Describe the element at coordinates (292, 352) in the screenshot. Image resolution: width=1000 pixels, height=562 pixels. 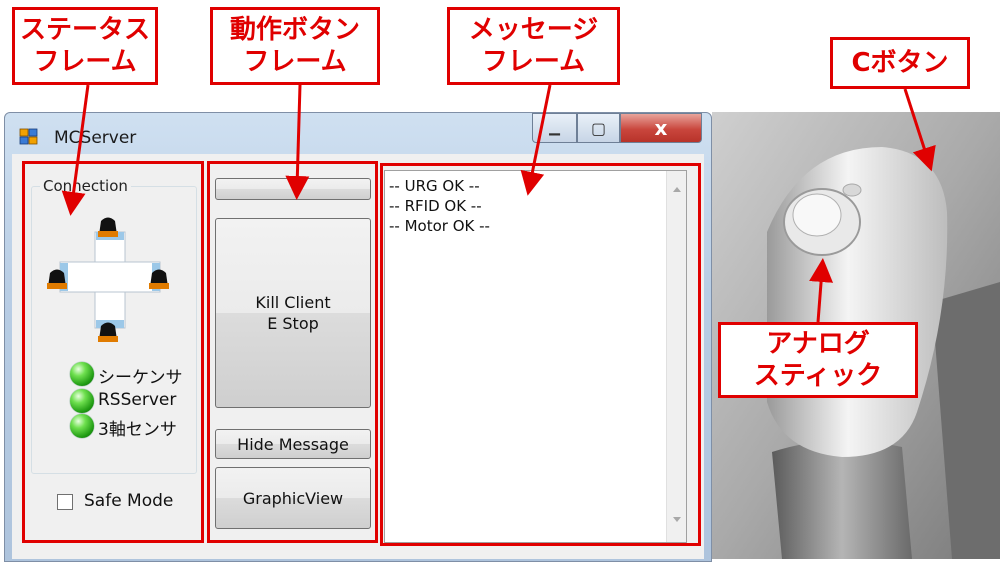
I see `action-frame-highlight` at that location.